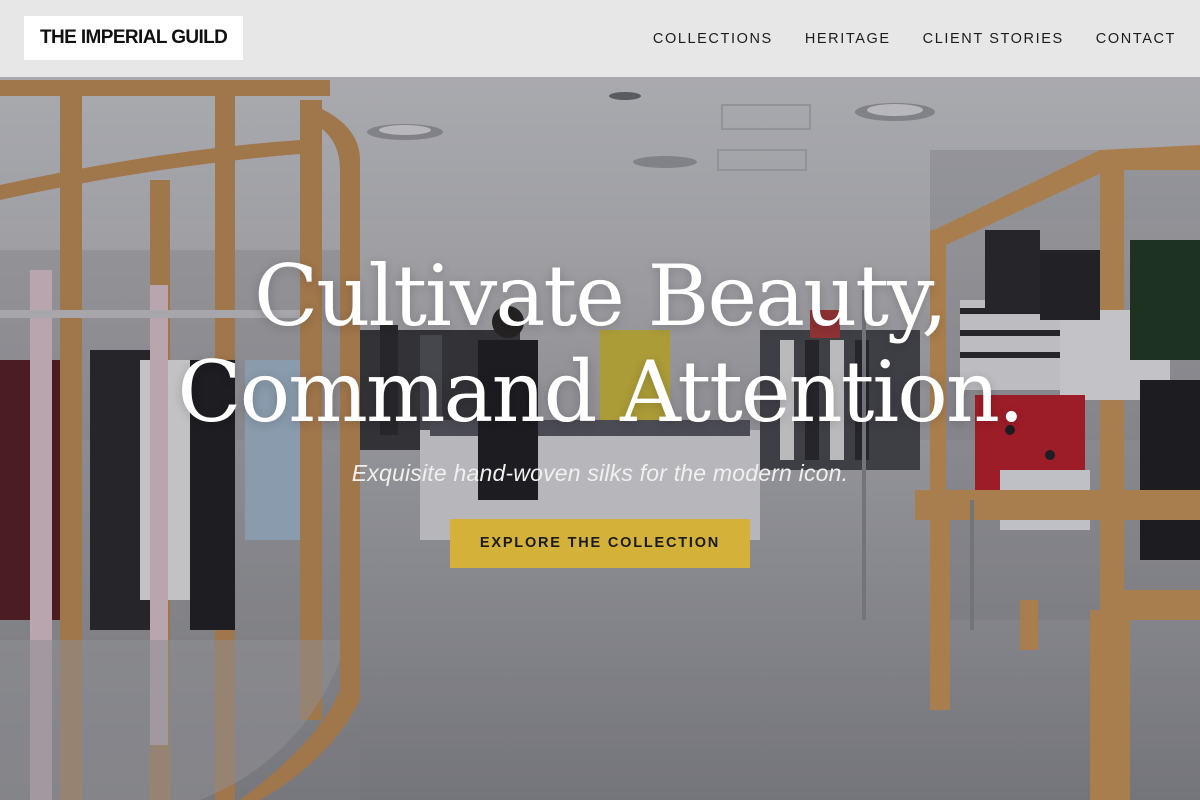  Describe the element at coordinates (134, 38) in the screenshot. I see `site-logo: THE IMPERIAL GUILD` at that location.